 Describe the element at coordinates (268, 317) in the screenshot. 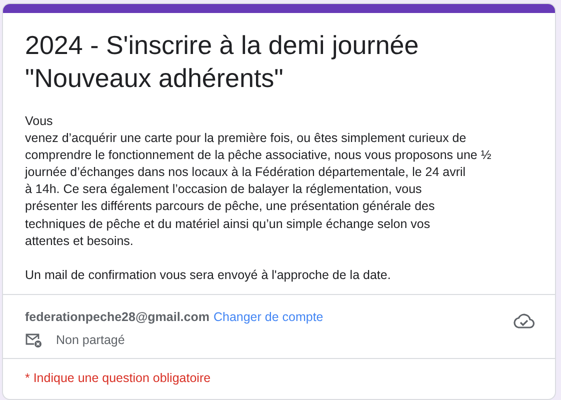

I see `switch-account-link: Changer de compte` at that location.